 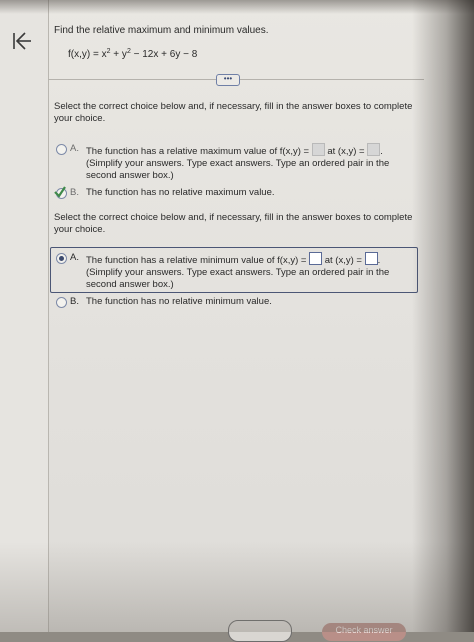 I want to click on part2-option-a-text-mid: at (x,y) =, so click(x=342, y=260).